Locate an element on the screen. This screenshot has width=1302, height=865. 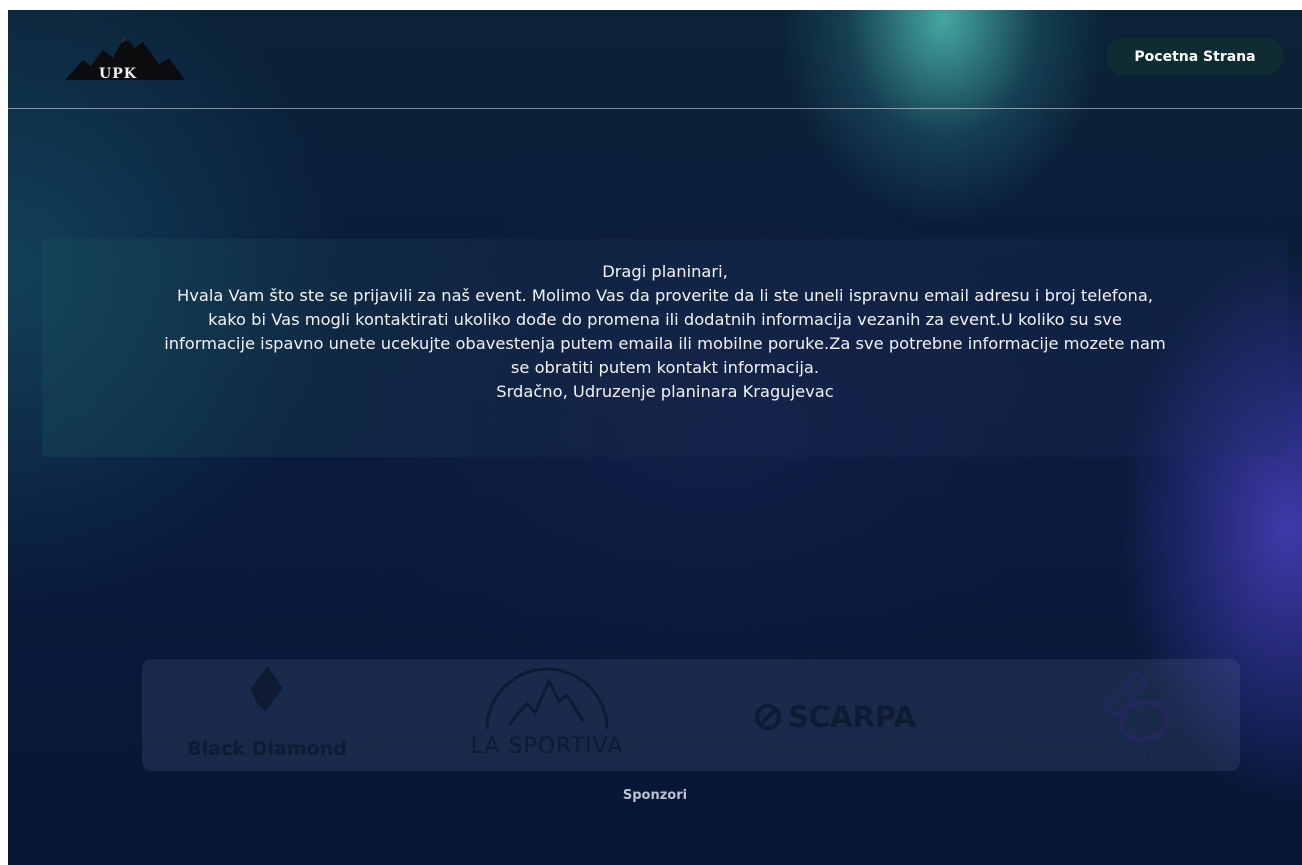
logo-label: FIVE TEN is located at coordinates (1137, 755).